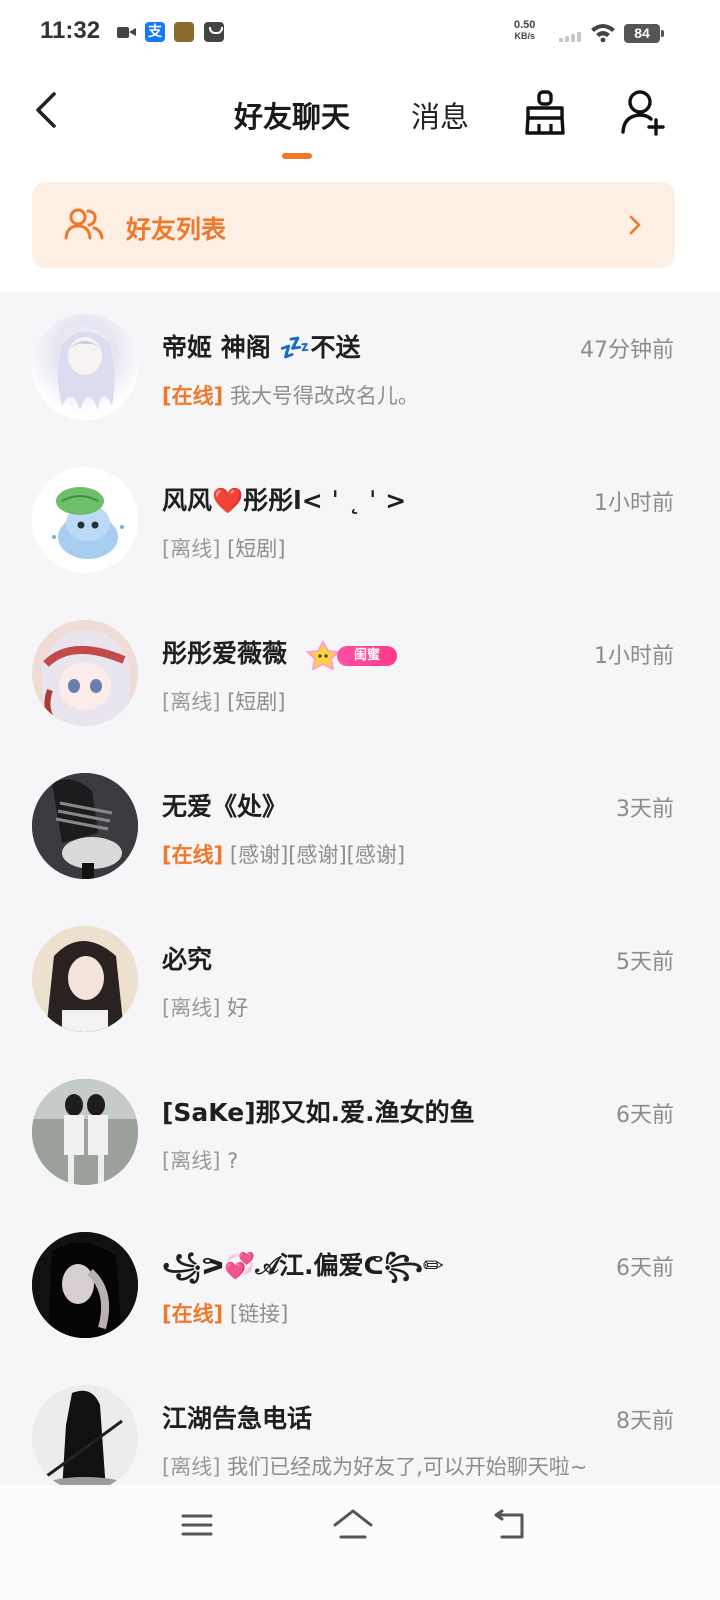 The height and width of the screenshot is (1600, 720). What do you see at coordinates (360, 32) in the screenshot?
I see `status-bar: 11:32 支 0.50 KB/s 84` at bounding box center [360, 32].